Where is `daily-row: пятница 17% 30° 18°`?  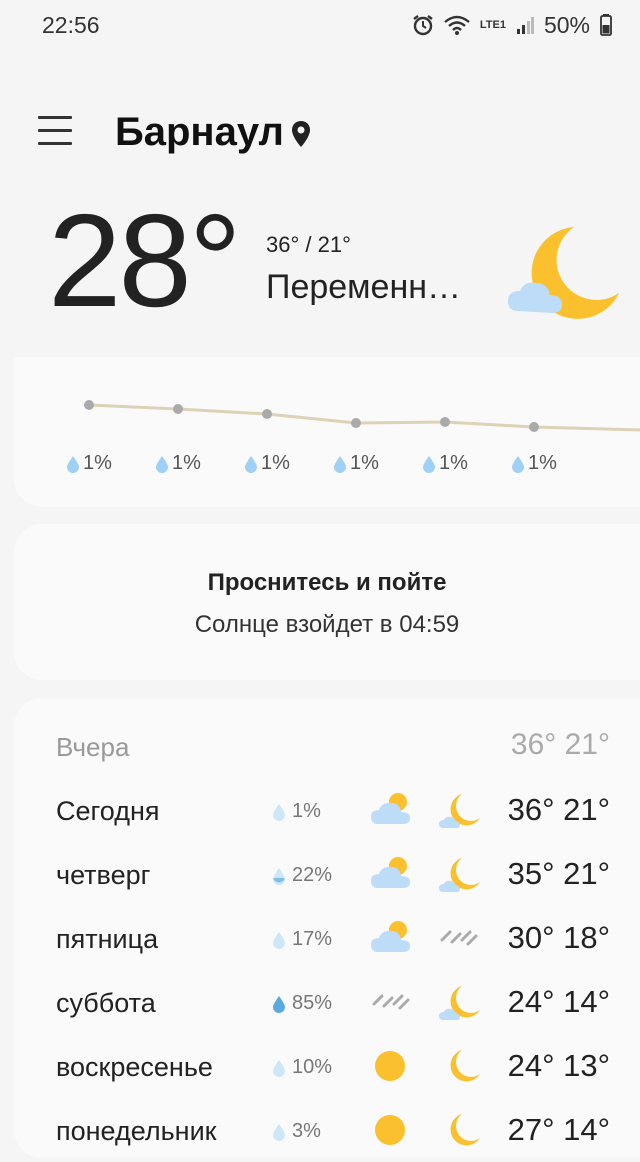
daily-row: пятница 17% 30° 18° is located at coordinates (327, 940).